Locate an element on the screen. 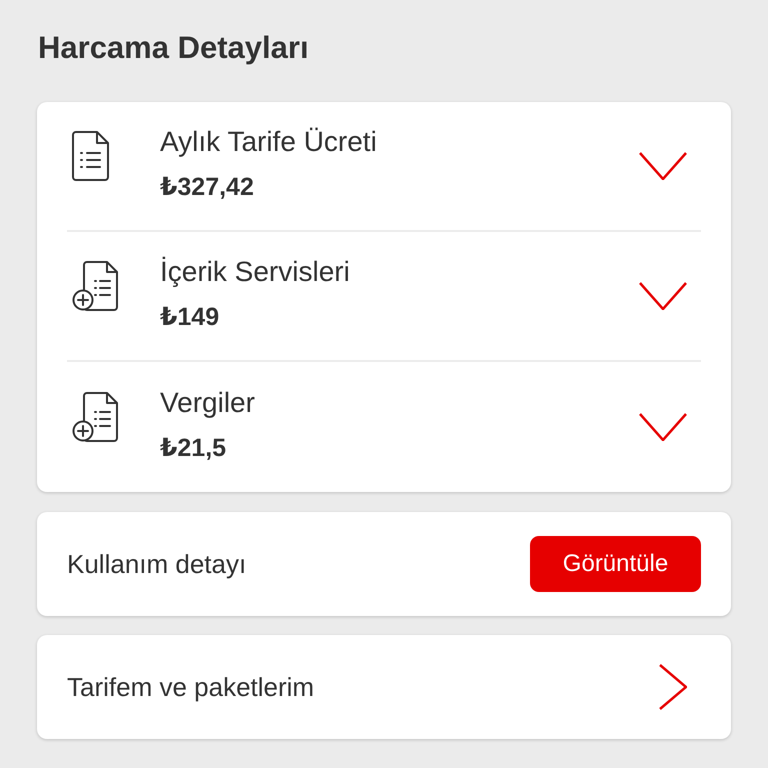 This screenshot has height=768, width=768. page-title: Harcama Detayları is located at coordinates (174, 48).